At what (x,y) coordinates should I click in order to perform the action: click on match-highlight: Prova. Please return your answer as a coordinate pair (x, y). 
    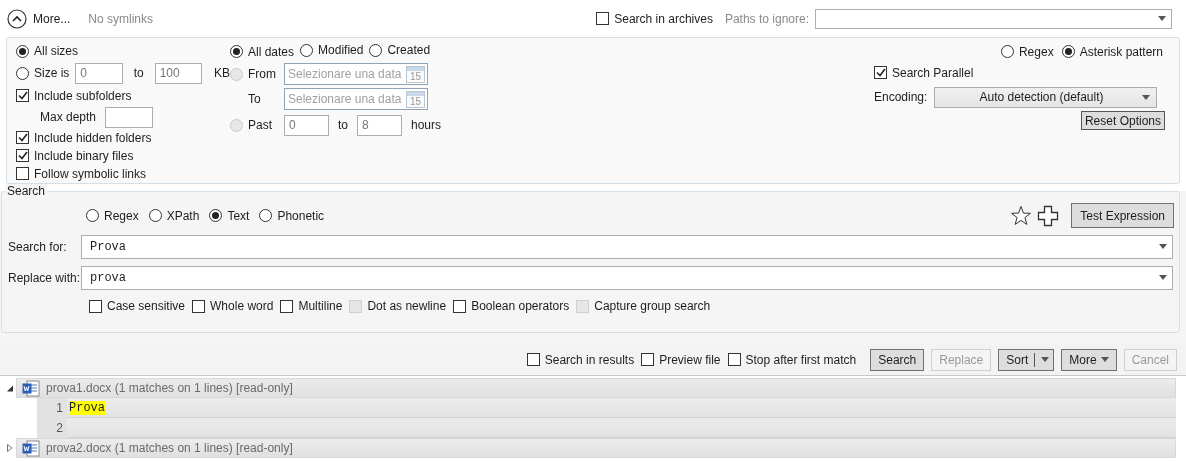
    Looking at the image, I should click on (87, 407).